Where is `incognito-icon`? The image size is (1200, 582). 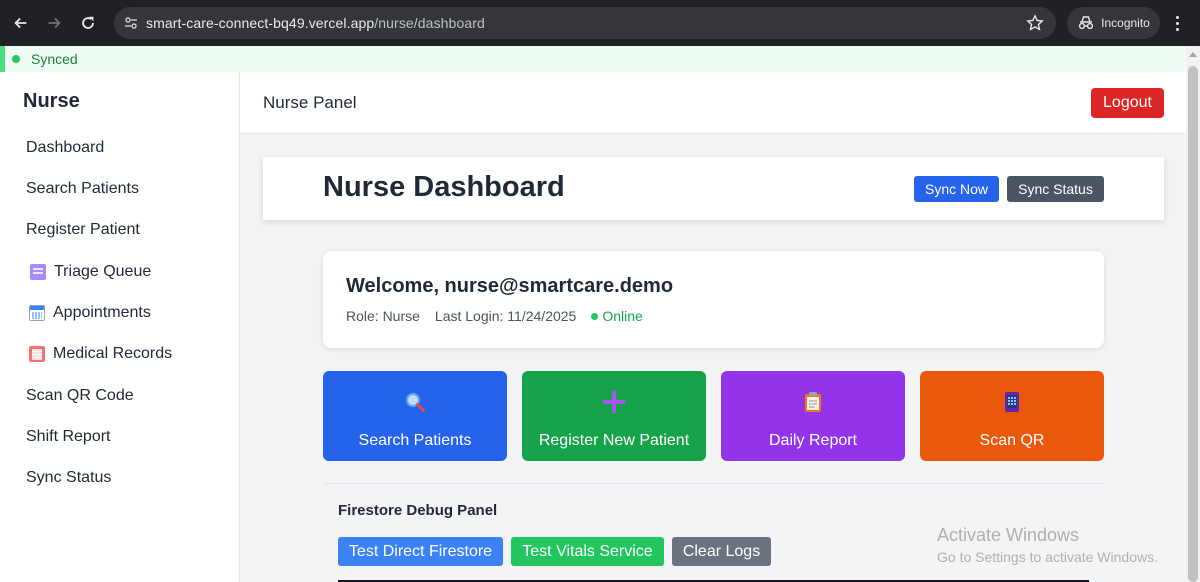
incognito-icon is located at coordinates (1086, 23).